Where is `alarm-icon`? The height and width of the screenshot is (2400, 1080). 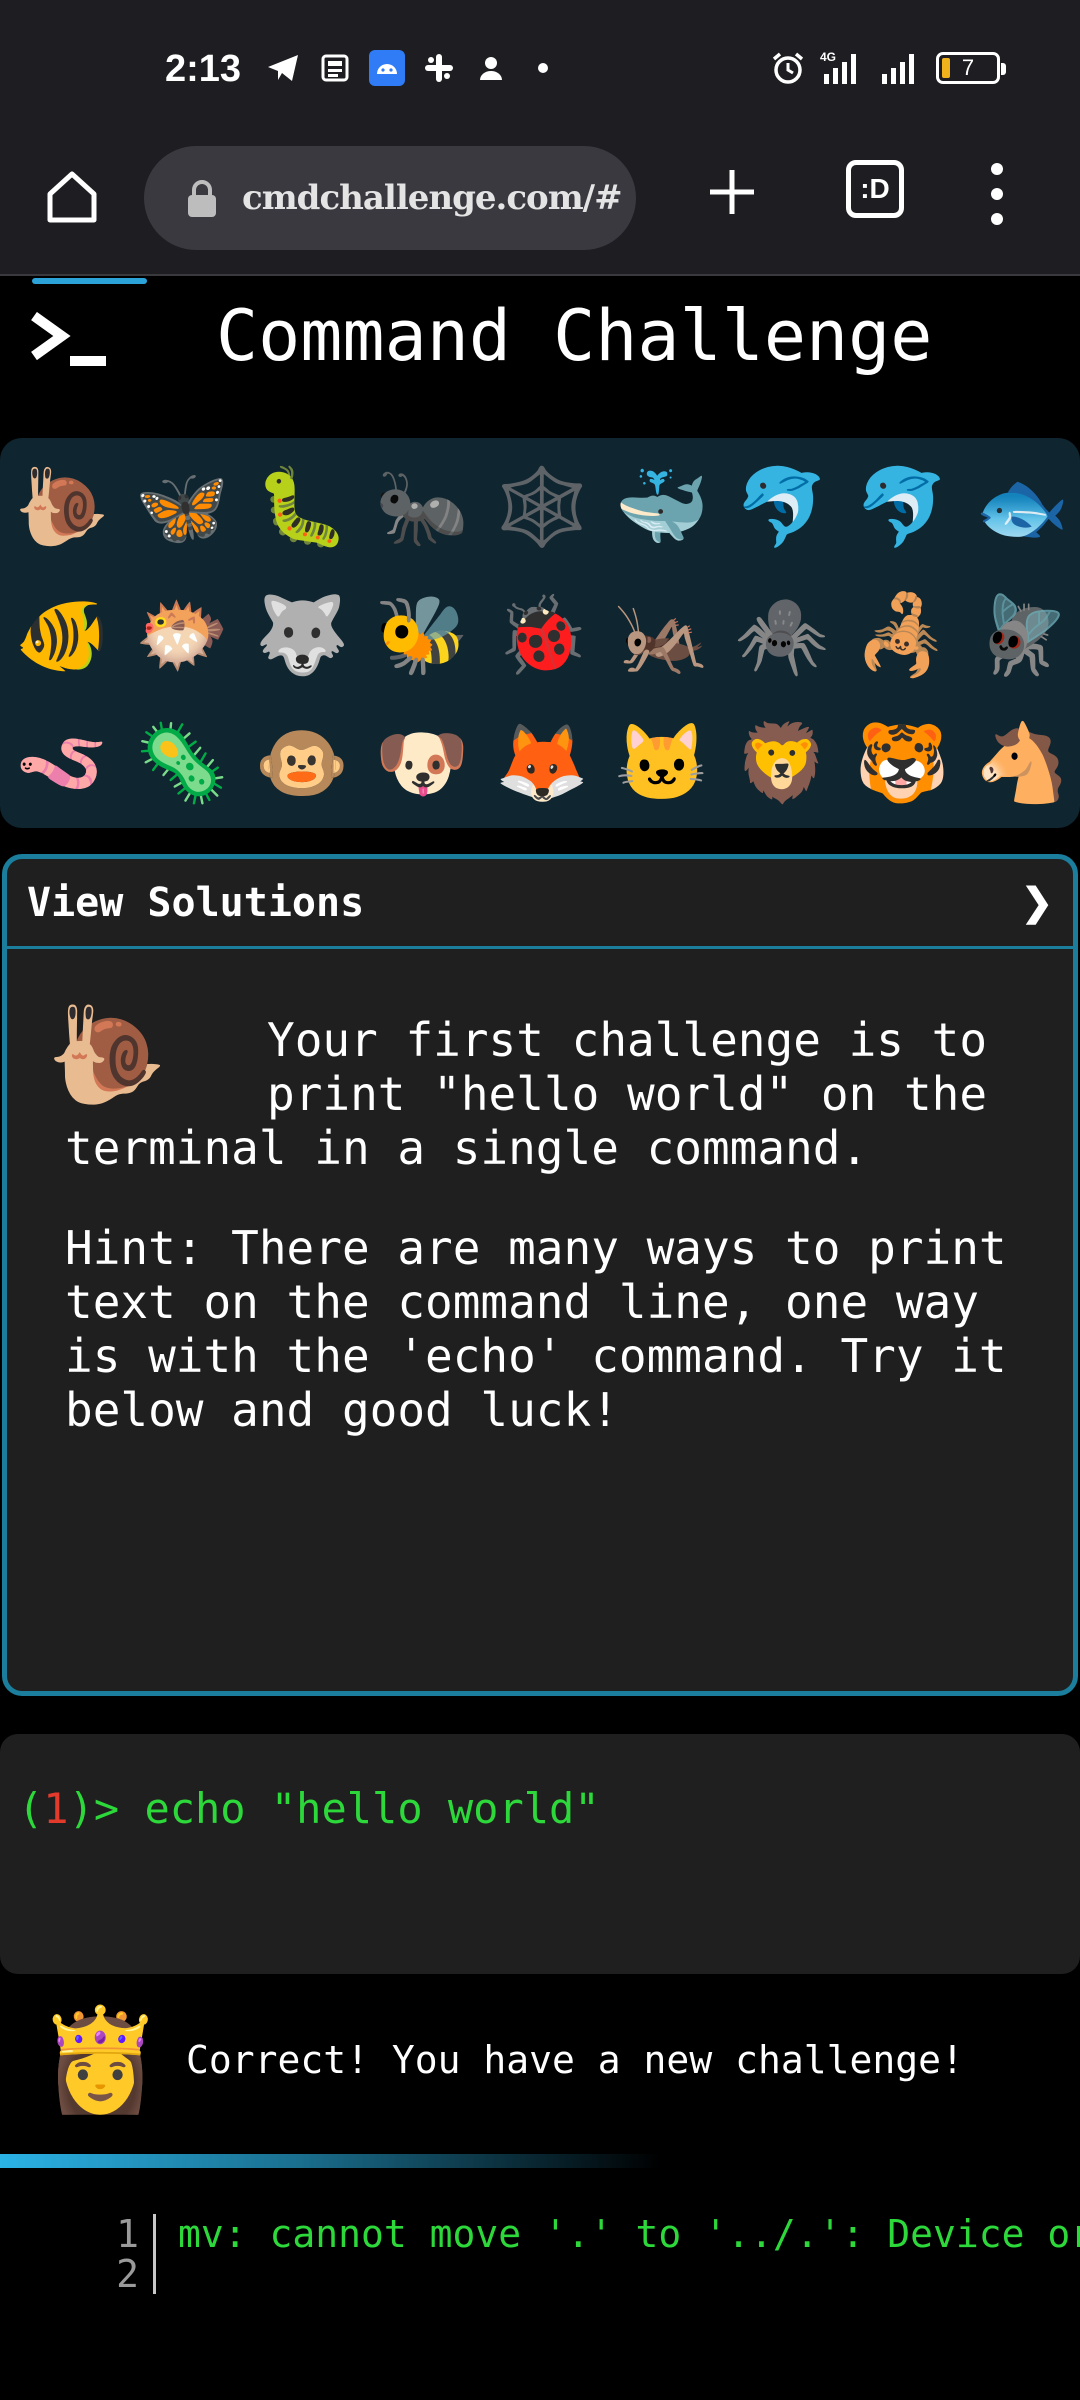
alarm-icon is located at coordinates (788, 68).